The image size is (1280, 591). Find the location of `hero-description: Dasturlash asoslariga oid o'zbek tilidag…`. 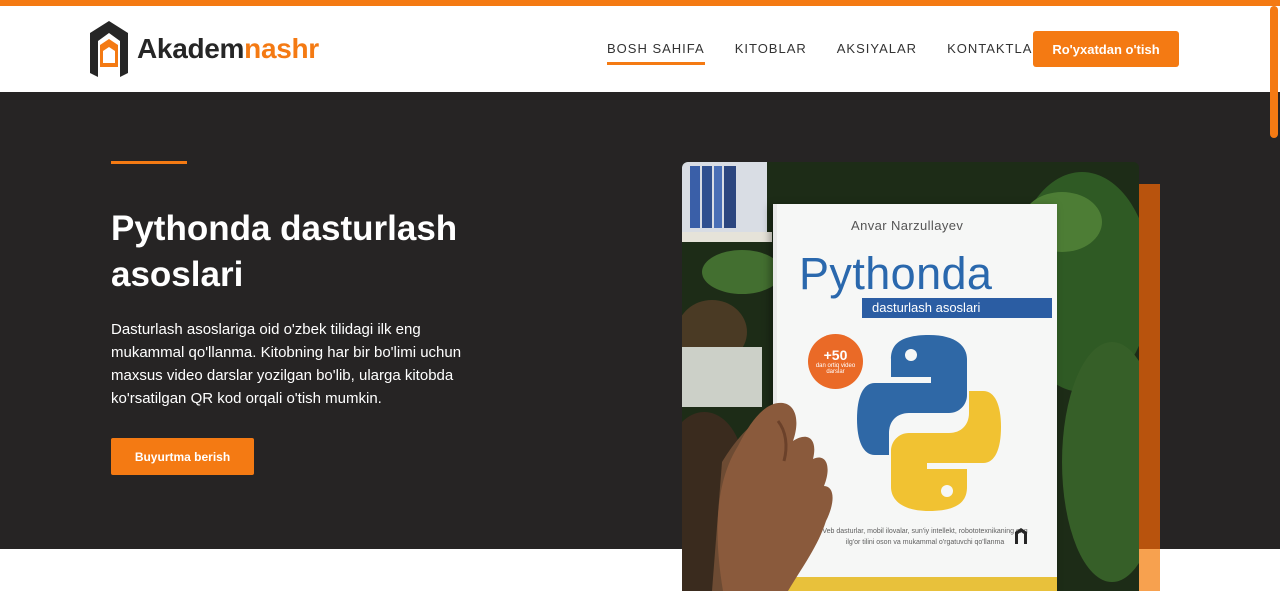

hero-description: Dasturlash asoslariga oid o'zbek tilidag… is located at coordinates (286, 364).